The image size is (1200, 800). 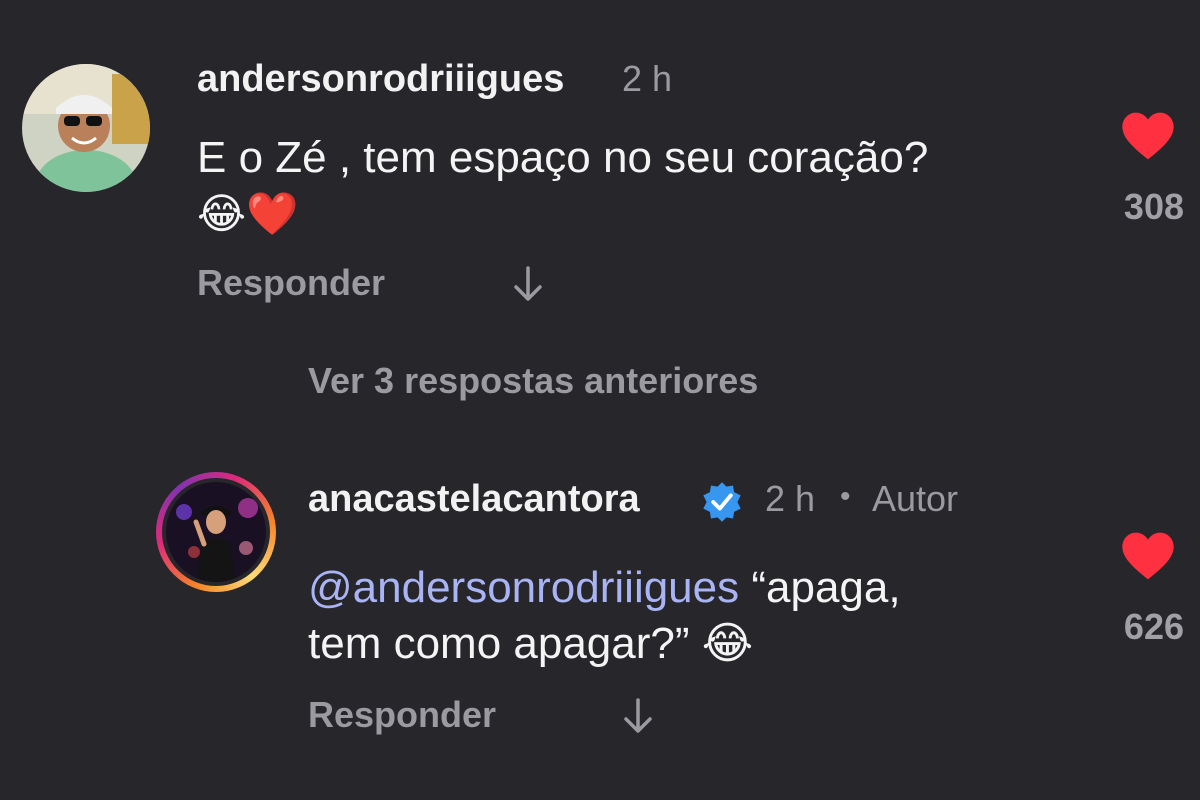 I want to click on comment2-timestamp: 2 h, so click(x=790, y=498).